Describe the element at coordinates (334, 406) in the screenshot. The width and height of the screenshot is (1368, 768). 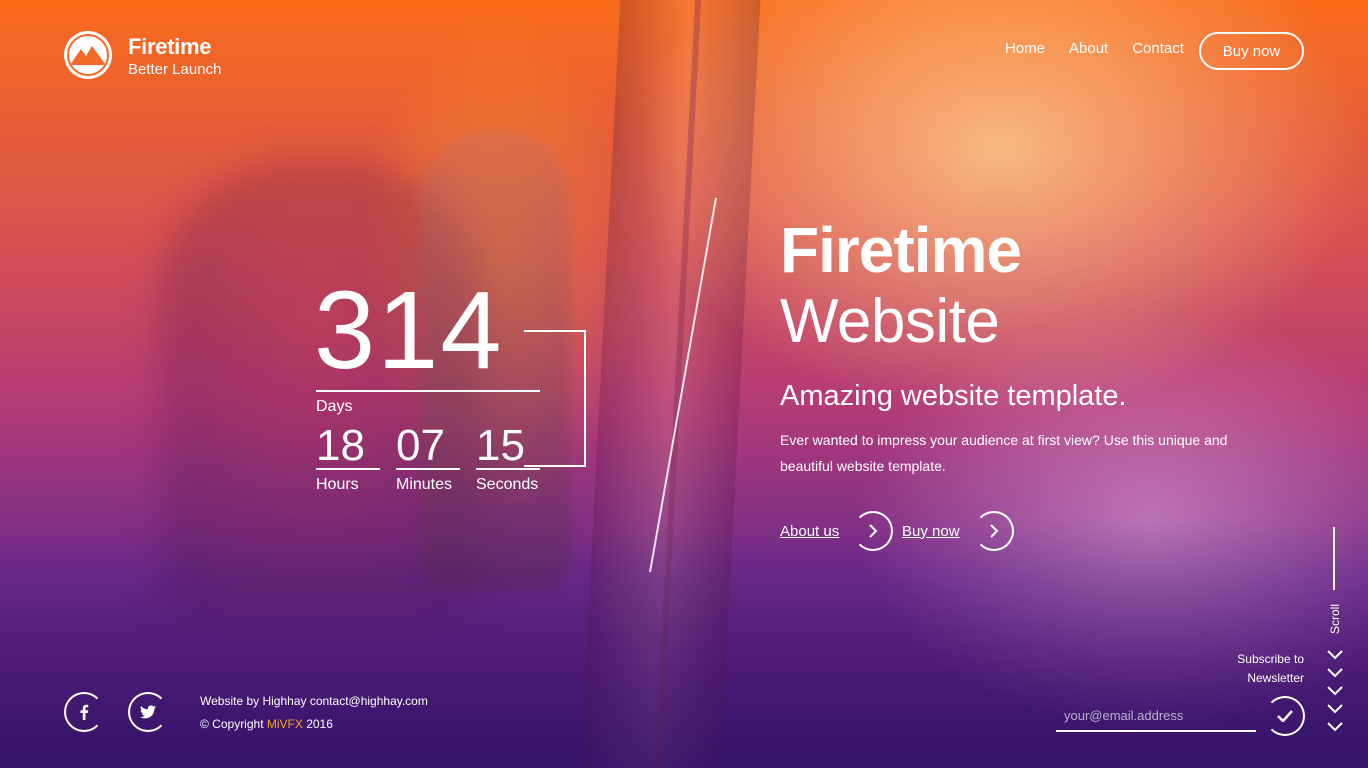
I see `countdown-days-label: Days` at that location.